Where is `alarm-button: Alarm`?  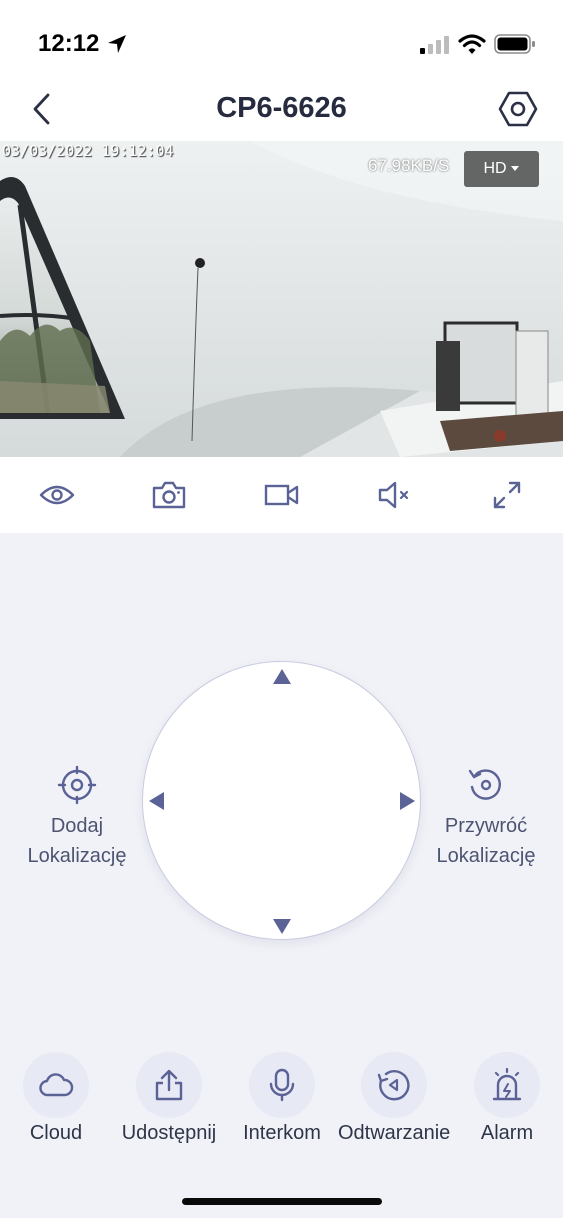
alarm-button: Alarm is located at coordinates (507, 1098).